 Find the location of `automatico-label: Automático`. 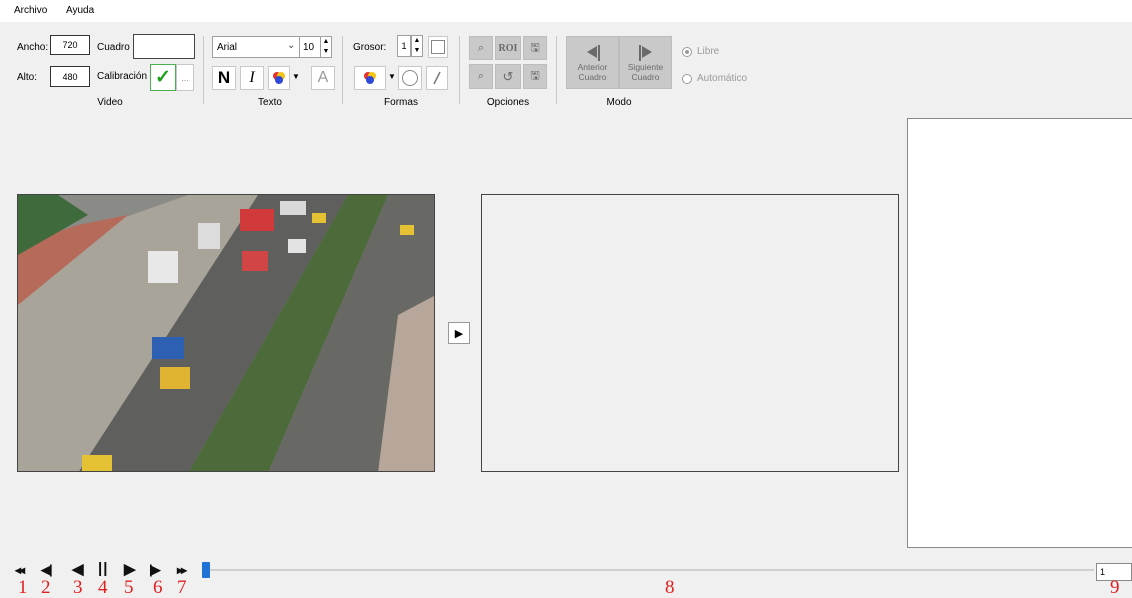

automatico-label: Automático is located at coordinates (722, 78).